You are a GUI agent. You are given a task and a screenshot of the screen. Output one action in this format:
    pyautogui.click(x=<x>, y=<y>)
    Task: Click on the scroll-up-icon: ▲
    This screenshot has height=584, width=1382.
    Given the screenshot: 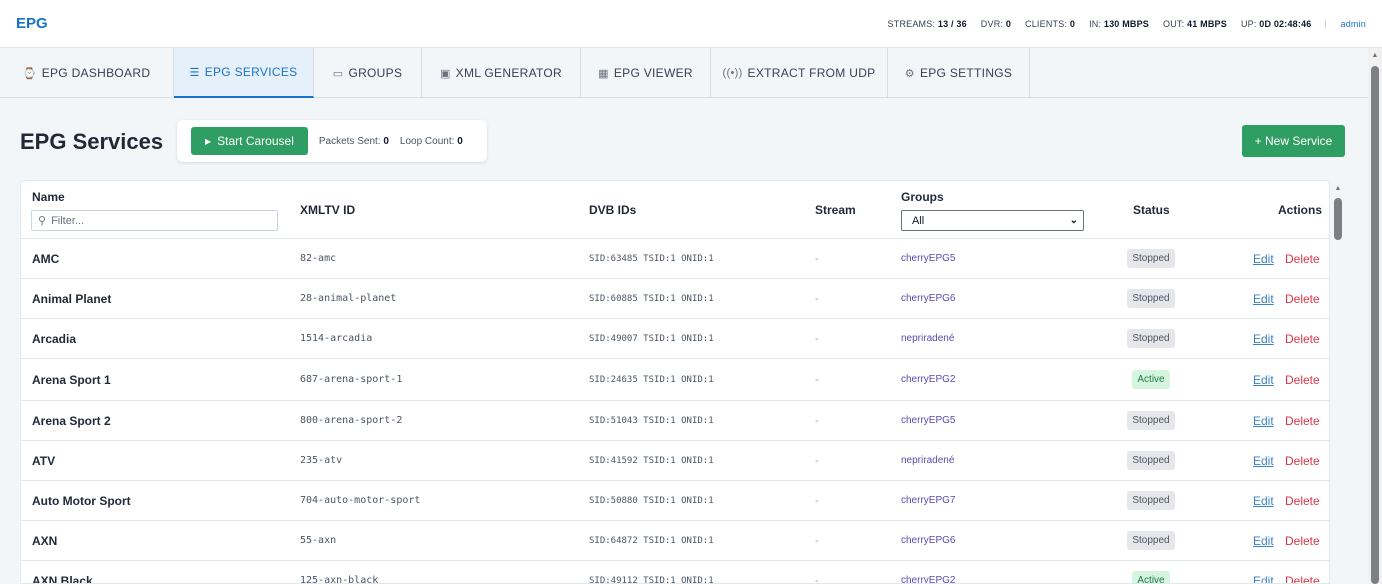 What is the action you would take?
    pyautogui.click(x=1338, y=189)
    